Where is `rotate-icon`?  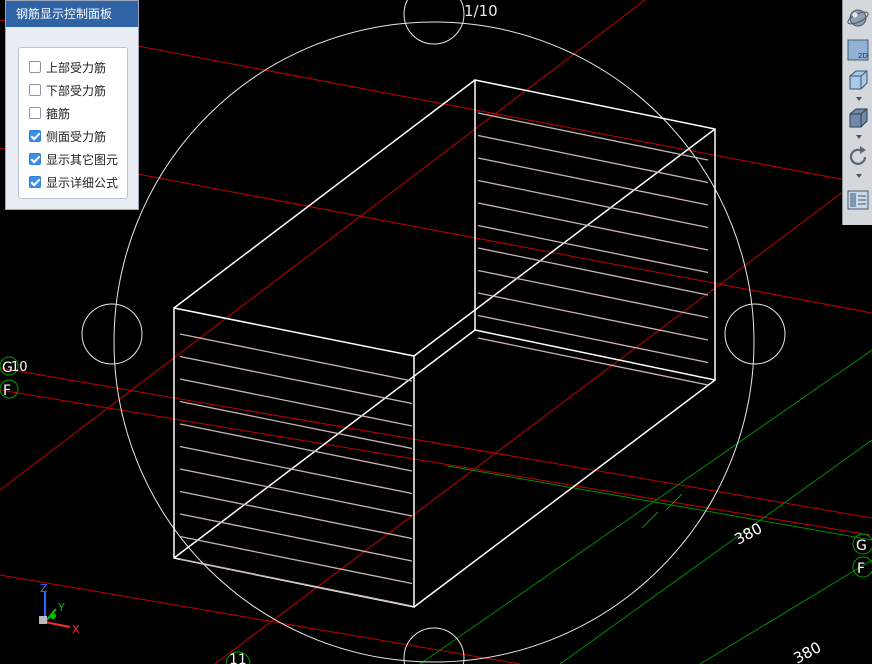
rotate-icon is located at coordinates (858, 157).